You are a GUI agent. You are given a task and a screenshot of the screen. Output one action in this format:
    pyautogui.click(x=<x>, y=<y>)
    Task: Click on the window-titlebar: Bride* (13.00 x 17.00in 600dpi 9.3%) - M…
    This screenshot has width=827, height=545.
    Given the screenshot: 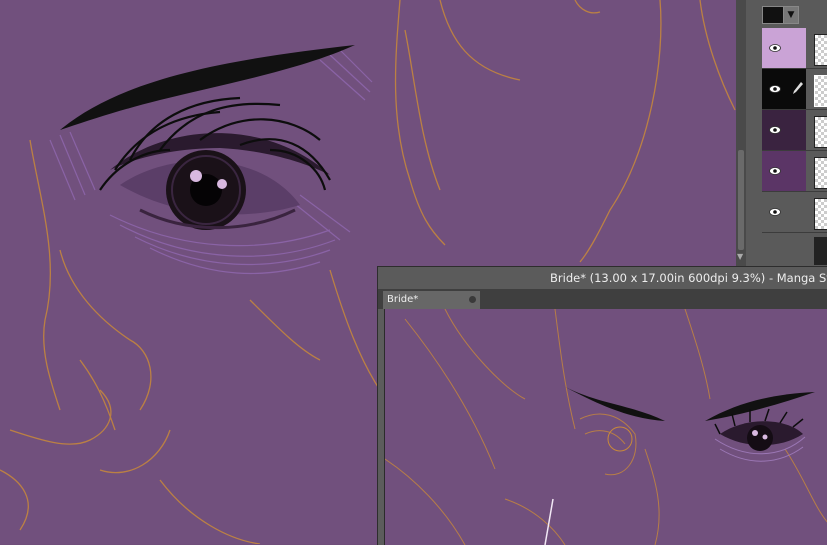 What is the action you would take?
    pyautogui.click(x=602, y=278)
    